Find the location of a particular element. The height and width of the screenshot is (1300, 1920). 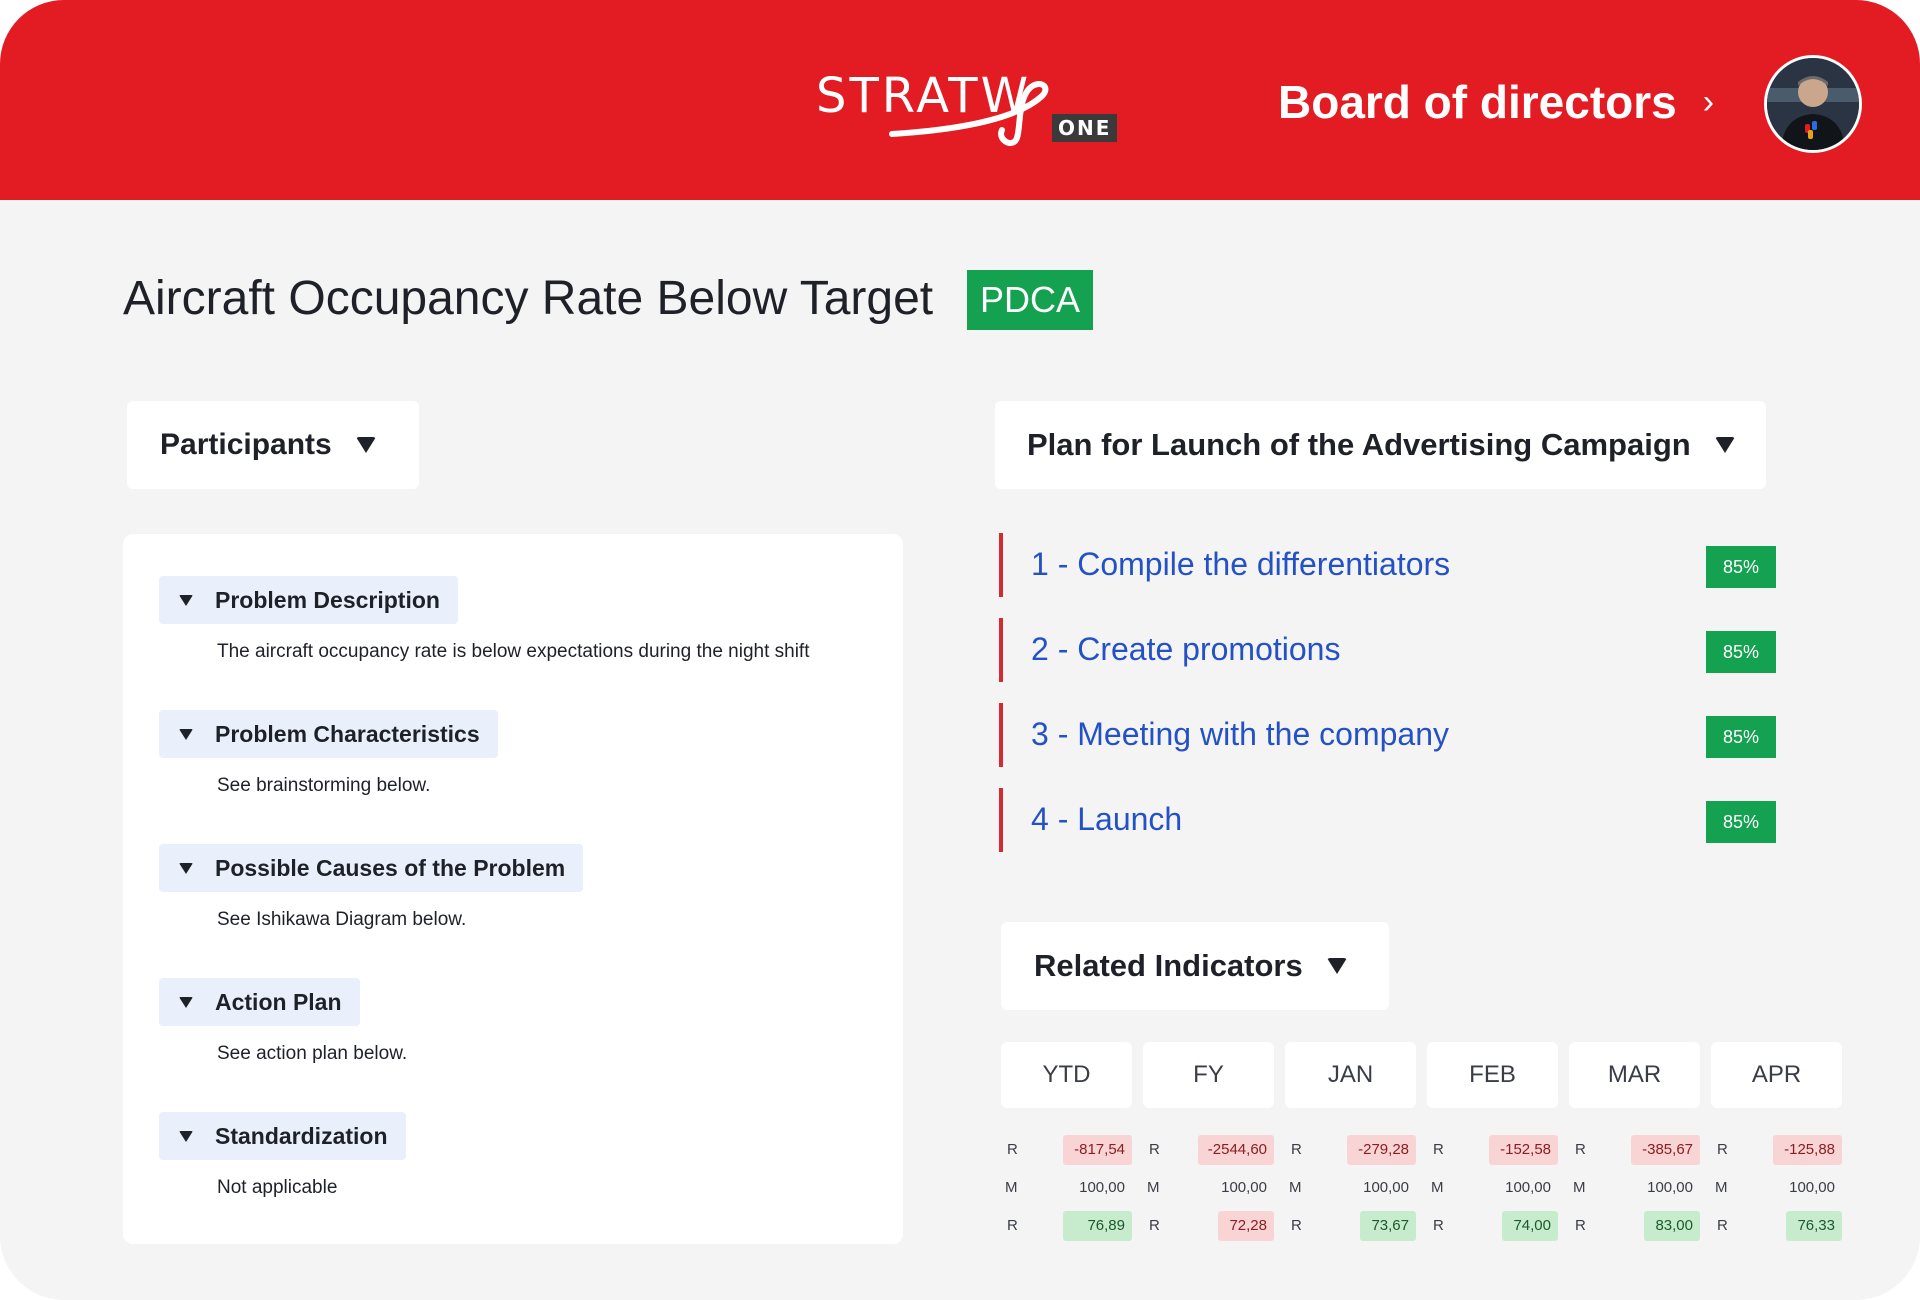

plan-item-link: 2 - Create promotions is located at coordinates (1185, 649).